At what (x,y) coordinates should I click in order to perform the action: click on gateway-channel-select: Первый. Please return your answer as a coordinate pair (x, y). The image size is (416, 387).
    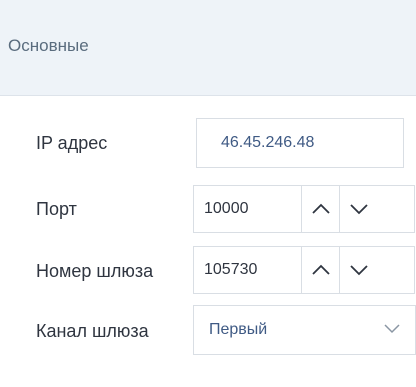
    Looking at the image, I should click on (304, 330).